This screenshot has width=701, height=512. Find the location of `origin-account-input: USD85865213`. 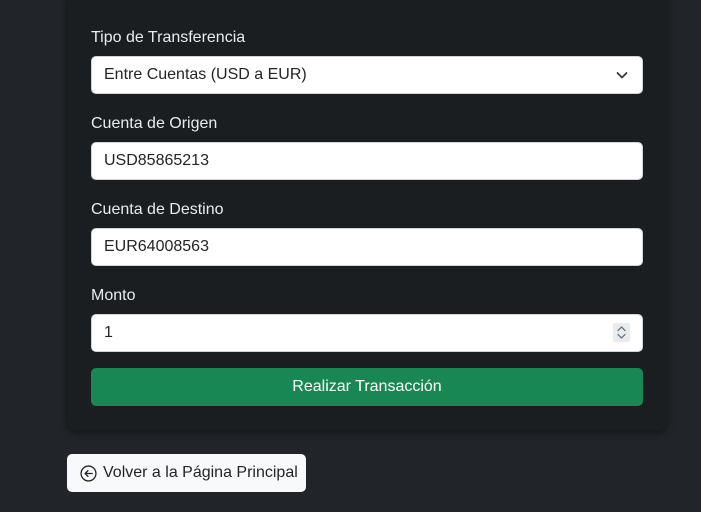

origin-account-input: USD85865213 is located at coordinates (367, 161).